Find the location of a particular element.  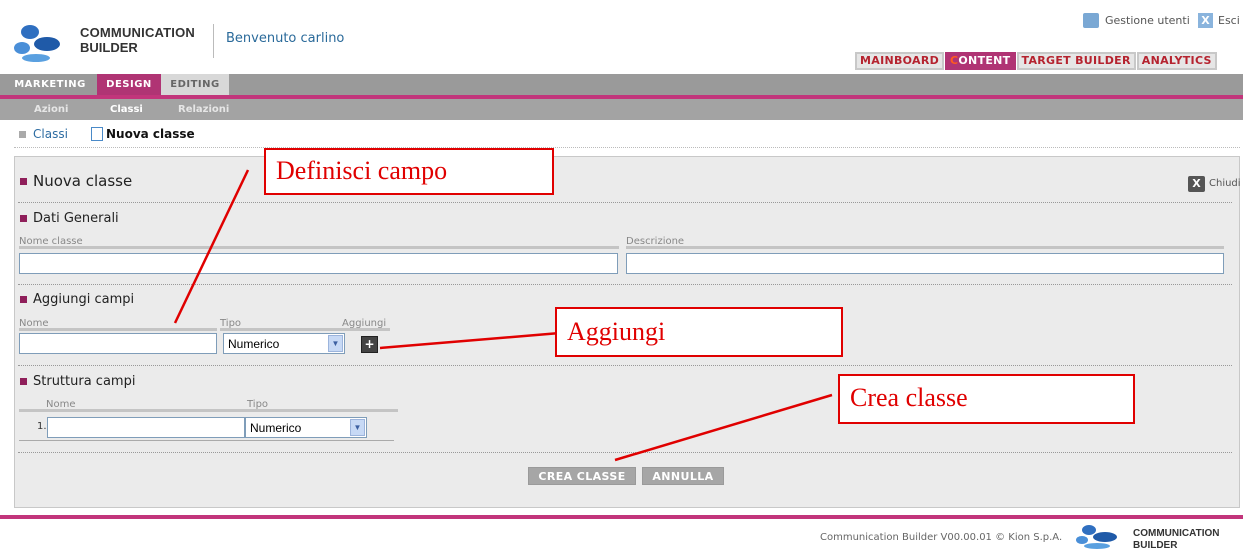

brand-name-line2: BUILDER is located at coordinates (109, 47).